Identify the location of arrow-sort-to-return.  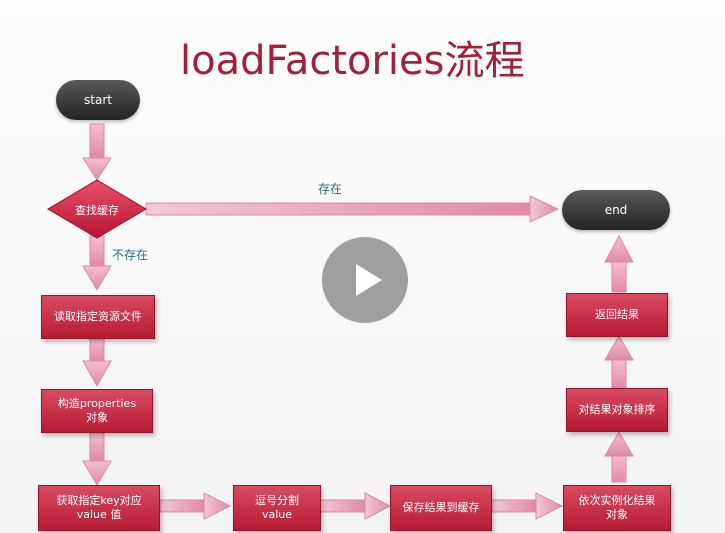
(619, 362).